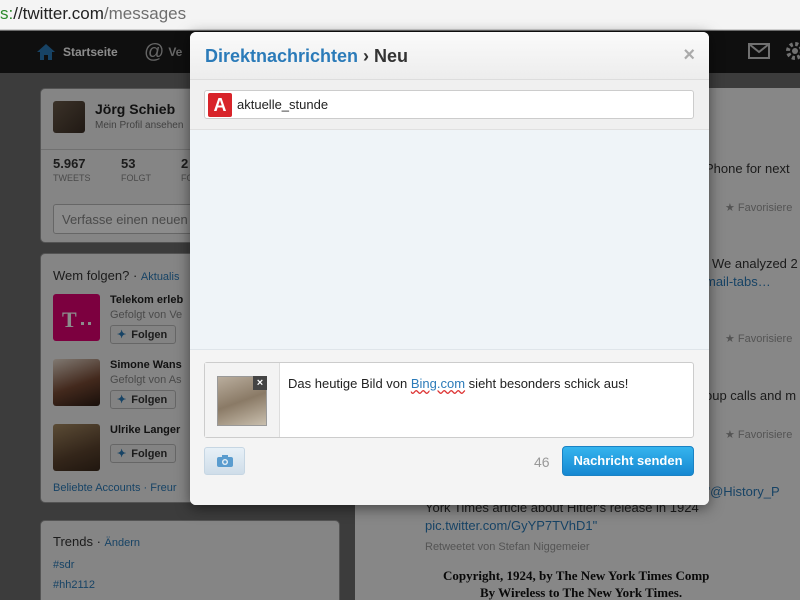  Describe the element at coordinates (7, 13) in the screenshot. I see `url-scheme: s:` at that location.